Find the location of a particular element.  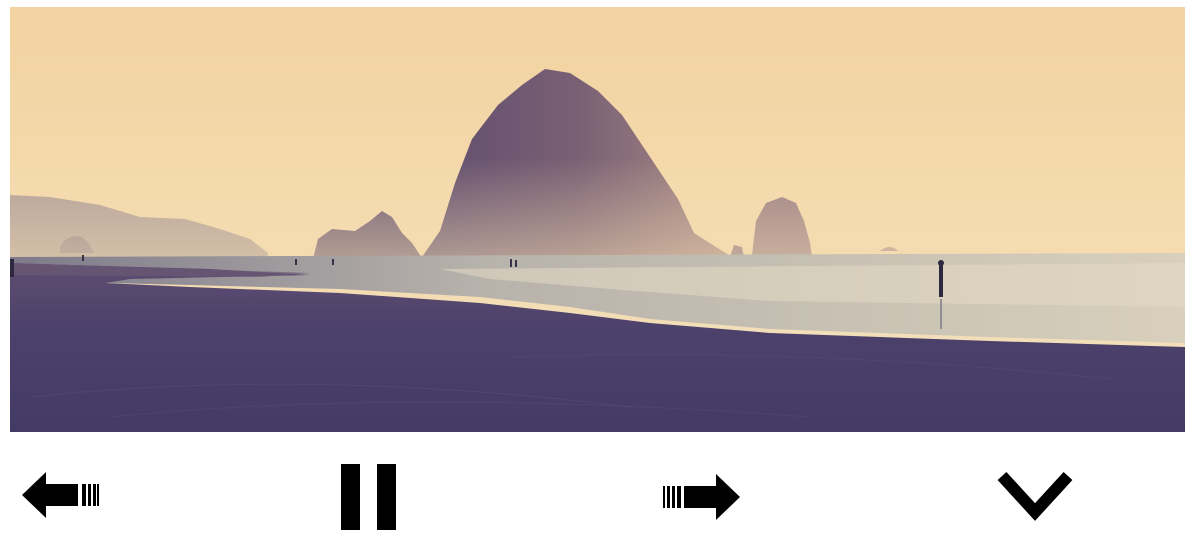

arrow-left-icon is located at coordinates (60, 495).